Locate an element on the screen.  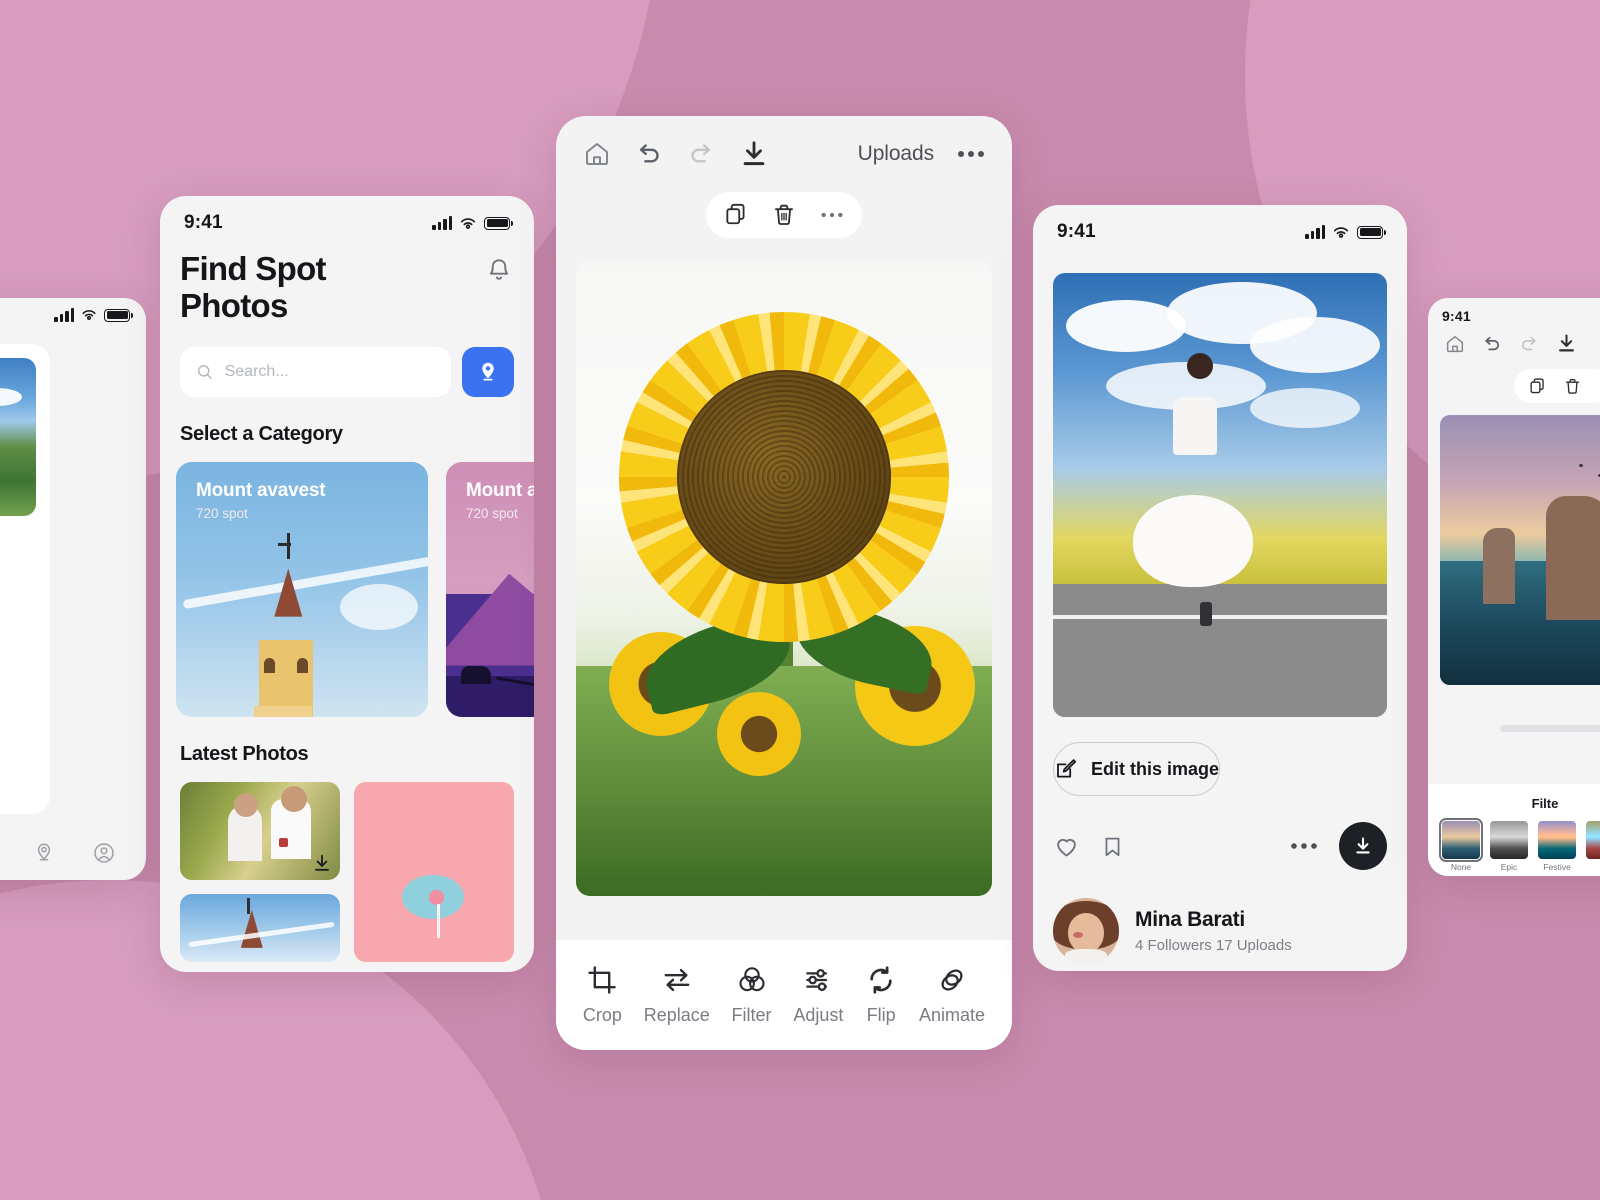
tool-label: Flip is located at coordinates (881, 1015).